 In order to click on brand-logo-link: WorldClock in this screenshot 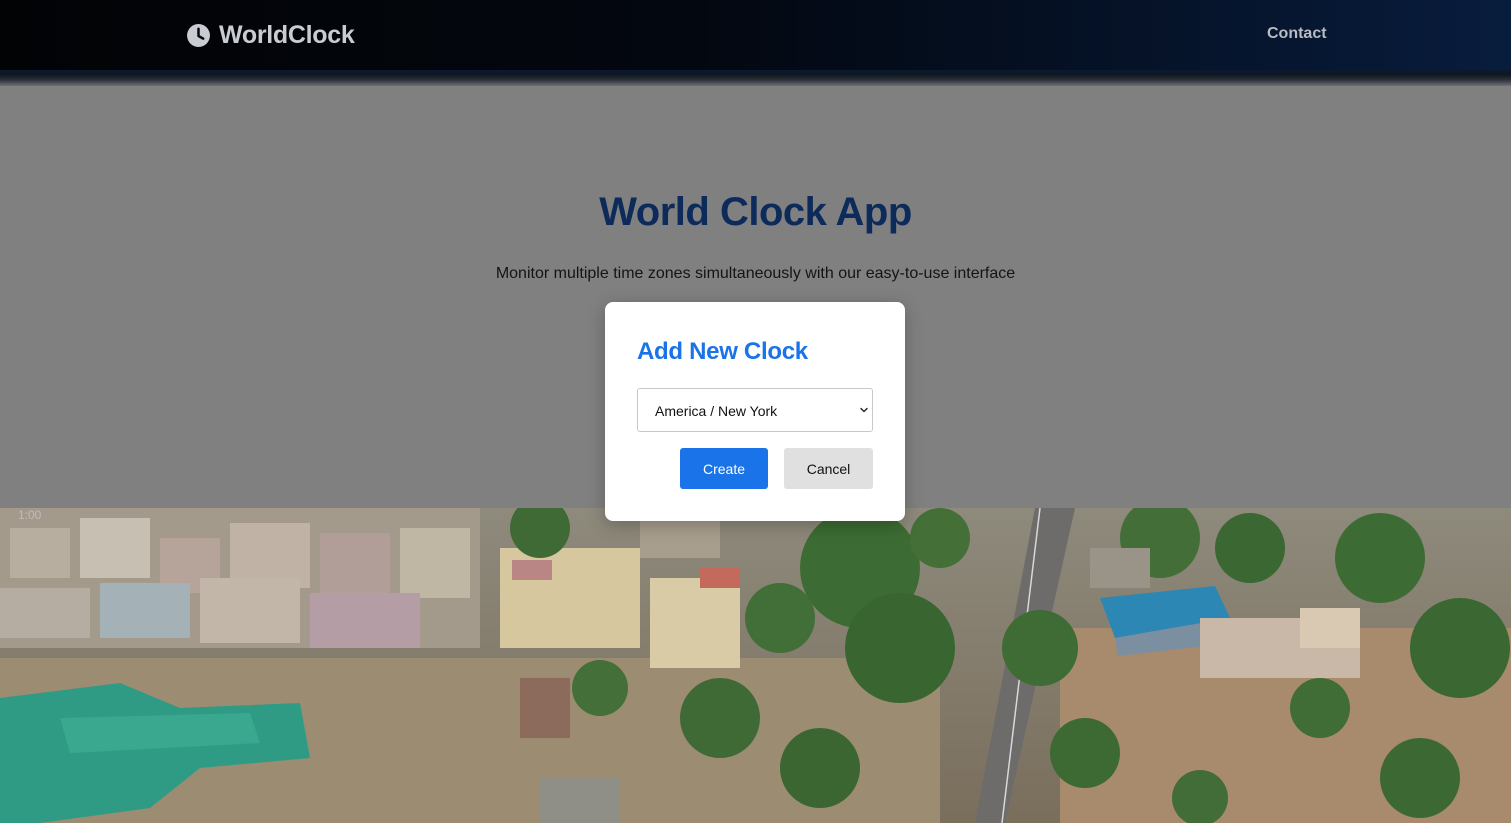, I will do `click(270, 35)`.